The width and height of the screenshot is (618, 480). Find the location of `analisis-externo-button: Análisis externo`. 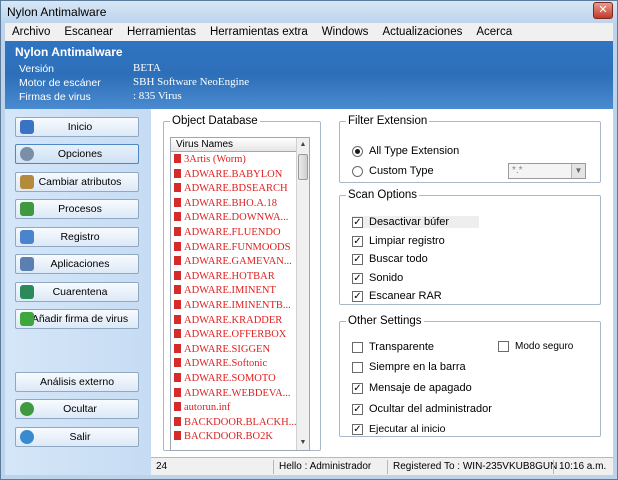

analisis-externo-button: Análisis externo is located at coordinates (77, 382).